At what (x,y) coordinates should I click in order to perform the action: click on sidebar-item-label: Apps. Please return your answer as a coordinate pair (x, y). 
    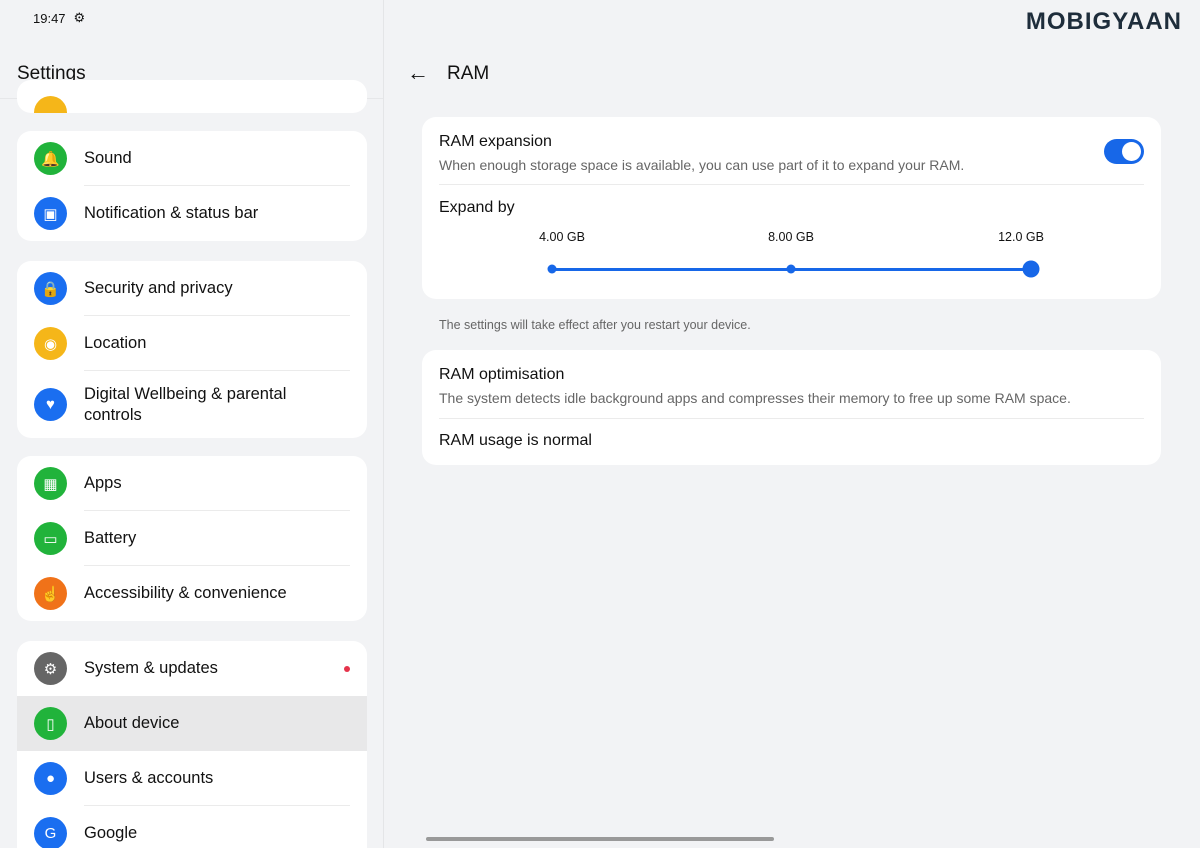
    Looking at the image, I should click on (103, 483).